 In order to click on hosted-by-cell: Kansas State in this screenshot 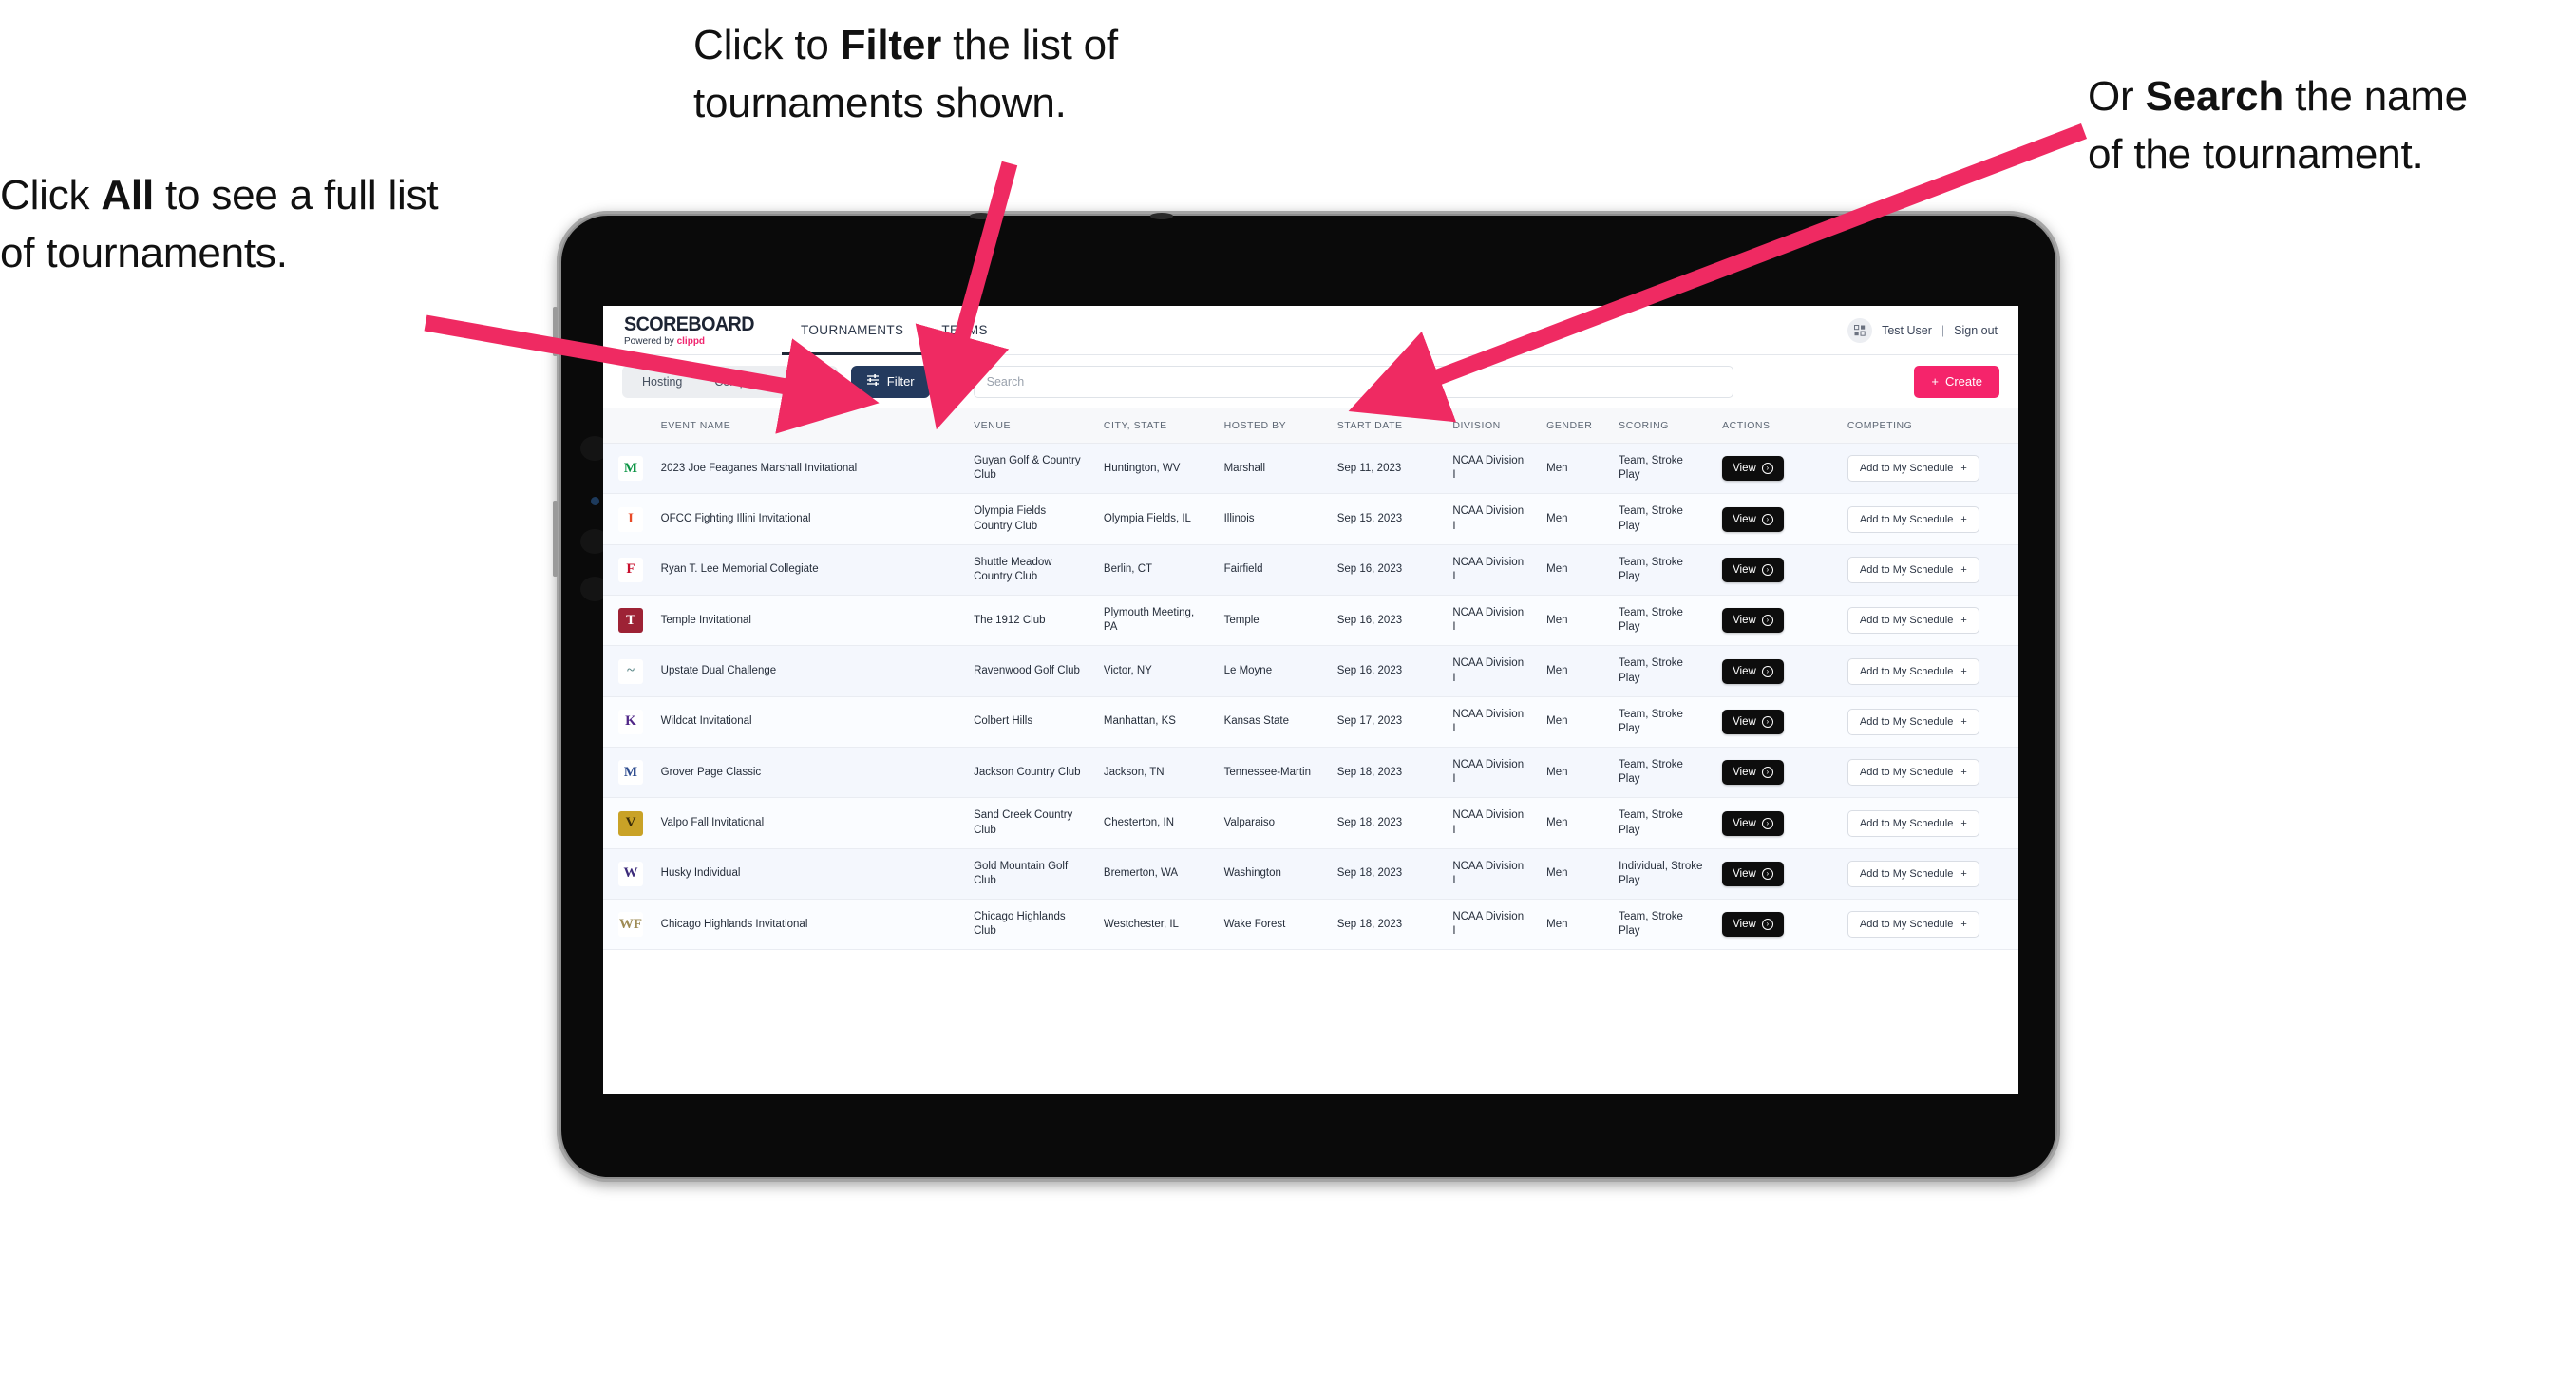, I will do `click(1271, 722)`.